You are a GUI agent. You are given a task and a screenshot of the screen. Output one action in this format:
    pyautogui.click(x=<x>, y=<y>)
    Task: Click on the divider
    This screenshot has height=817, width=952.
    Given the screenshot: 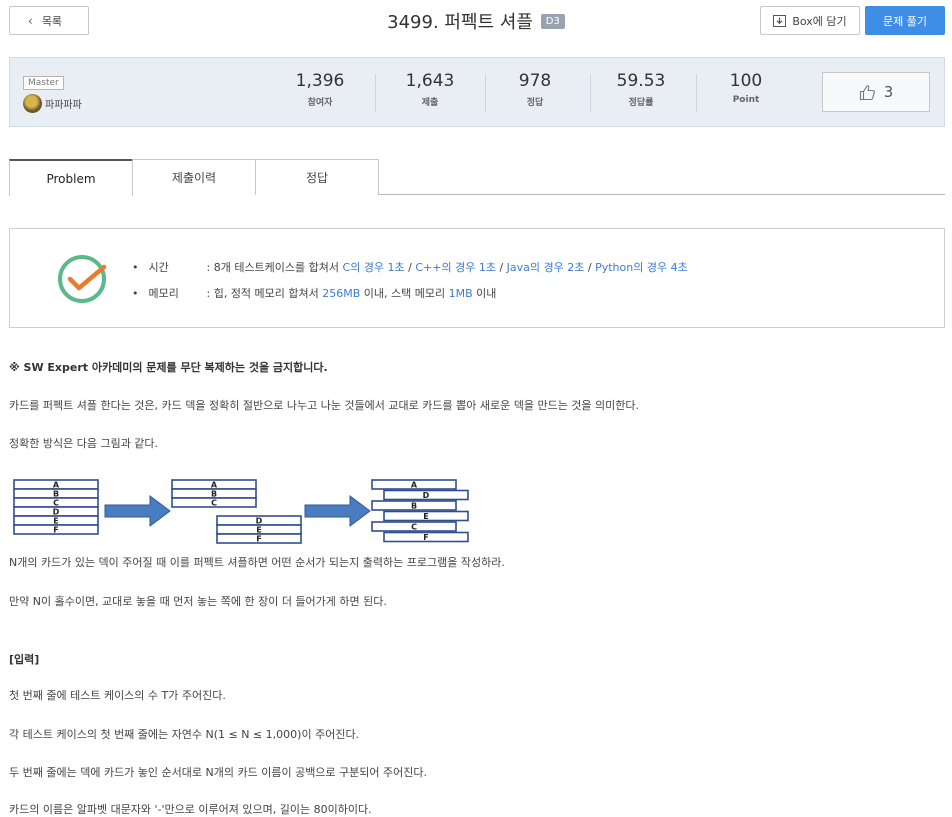 What is the action you would take?
    pyautogui.click(x=375, y=93)
    